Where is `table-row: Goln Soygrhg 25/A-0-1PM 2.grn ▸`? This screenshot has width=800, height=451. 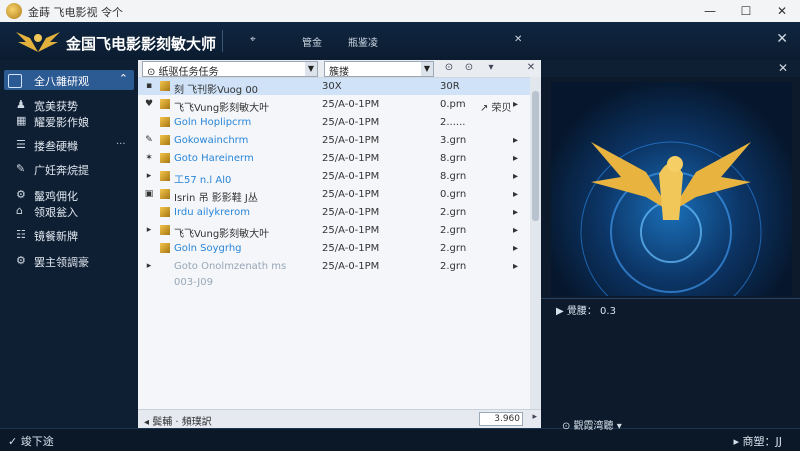 table-row: Goln Soygrhg 25/A-0-1PM 2.grn ▸ is located at coordinates (334, 248).